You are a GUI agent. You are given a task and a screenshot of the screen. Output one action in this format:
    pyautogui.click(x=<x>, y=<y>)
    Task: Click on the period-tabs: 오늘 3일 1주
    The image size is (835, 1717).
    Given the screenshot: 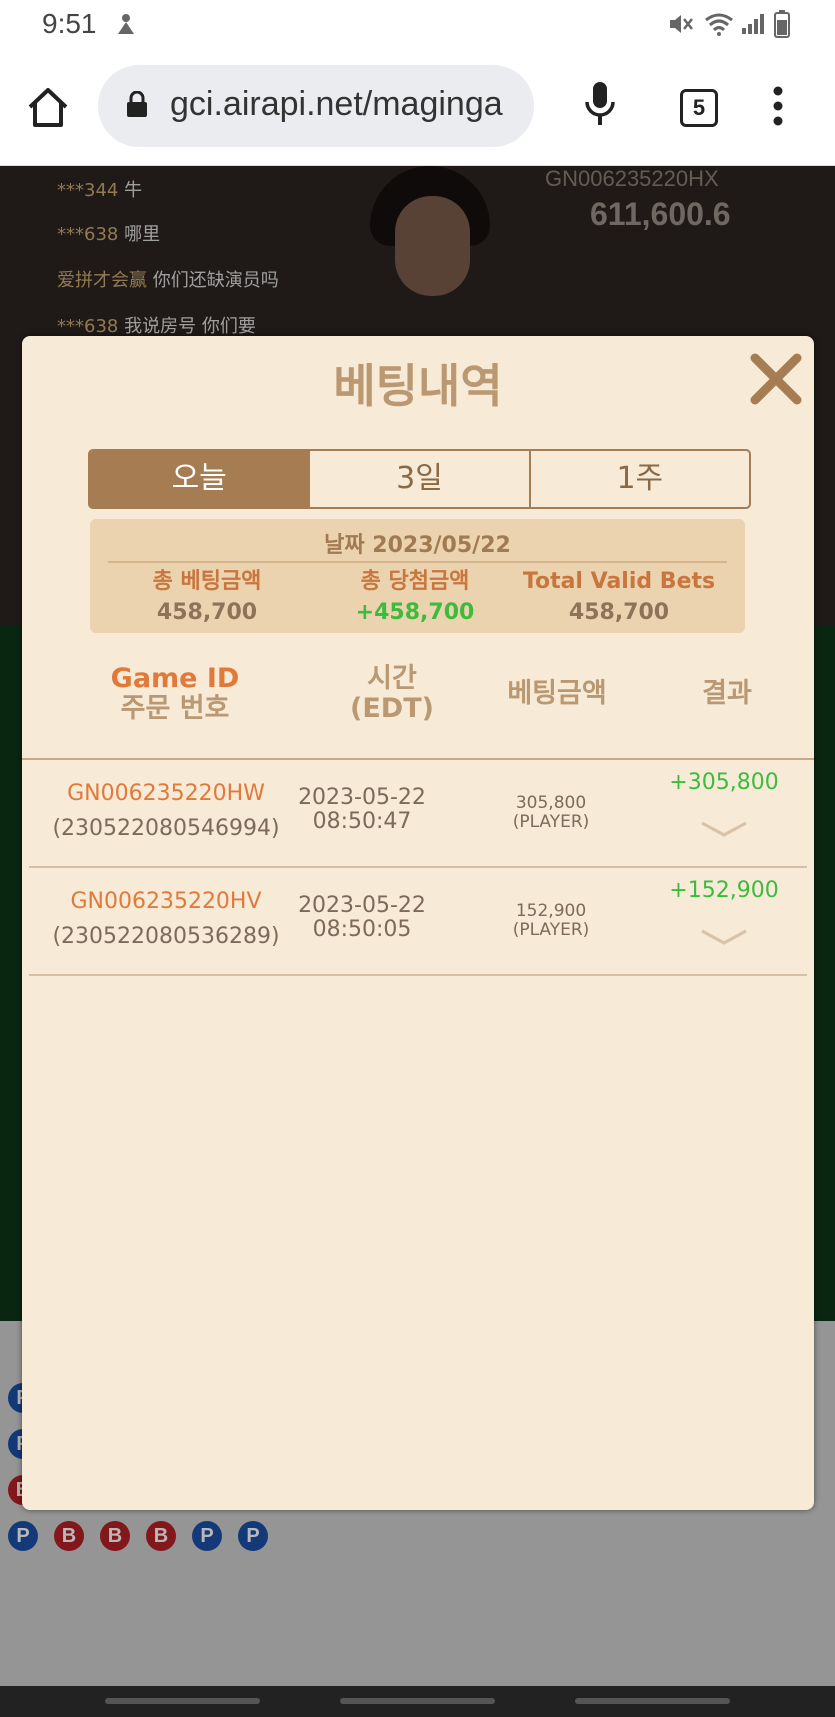 What is the action you would take?
    pyautogui.click(x=419, y=479)
    